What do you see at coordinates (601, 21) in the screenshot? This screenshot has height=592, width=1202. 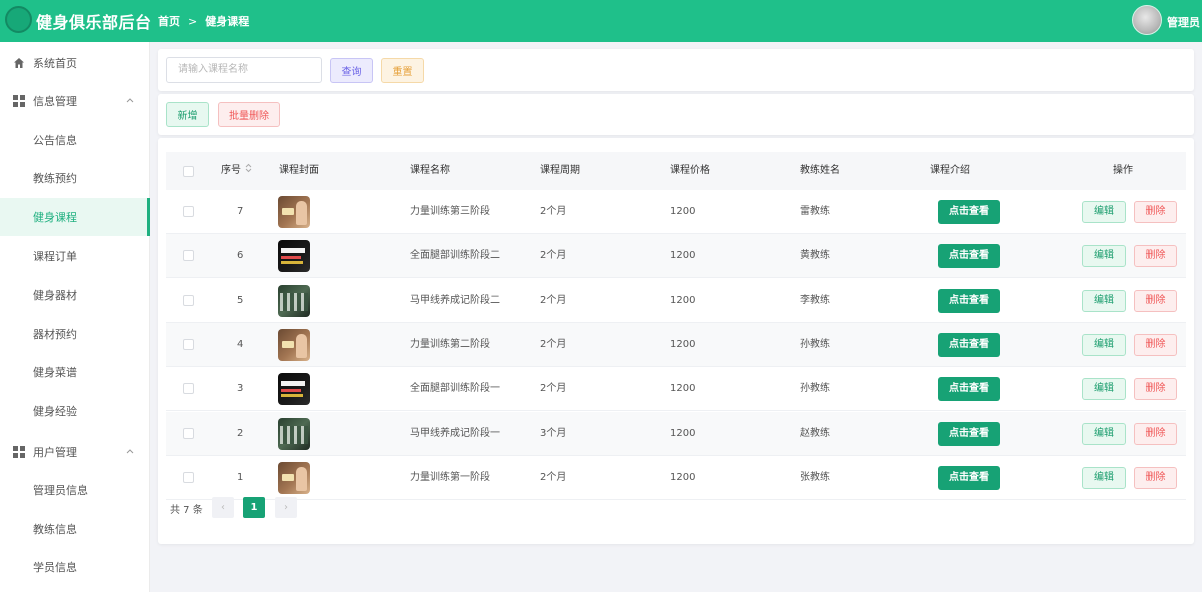 I see `top-bar: 健身俱乐部后台 首页 > 健身课程 管理员` at bounding box center [601, 21].